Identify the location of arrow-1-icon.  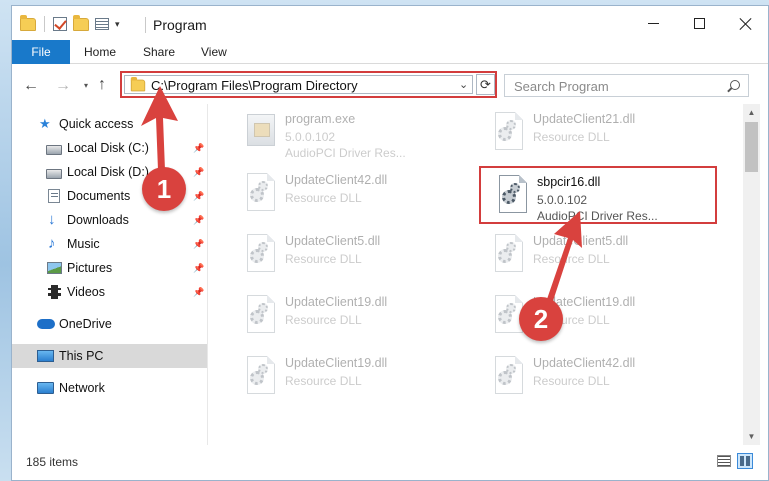
(159, 128).